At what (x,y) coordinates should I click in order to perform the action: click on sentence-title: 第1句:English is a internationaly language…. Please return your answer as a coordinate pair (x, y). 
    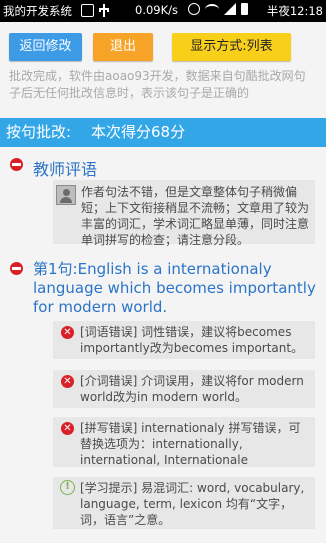
    Looking at the image, I should click on (174, 288).